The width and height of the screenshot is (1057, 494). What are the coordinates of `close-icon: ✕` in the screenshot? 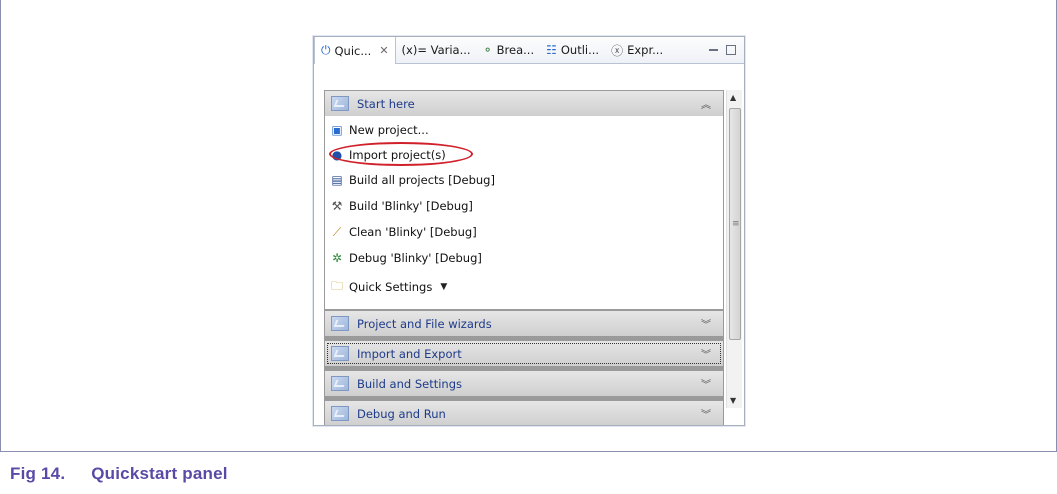 It's located at (383, 50).